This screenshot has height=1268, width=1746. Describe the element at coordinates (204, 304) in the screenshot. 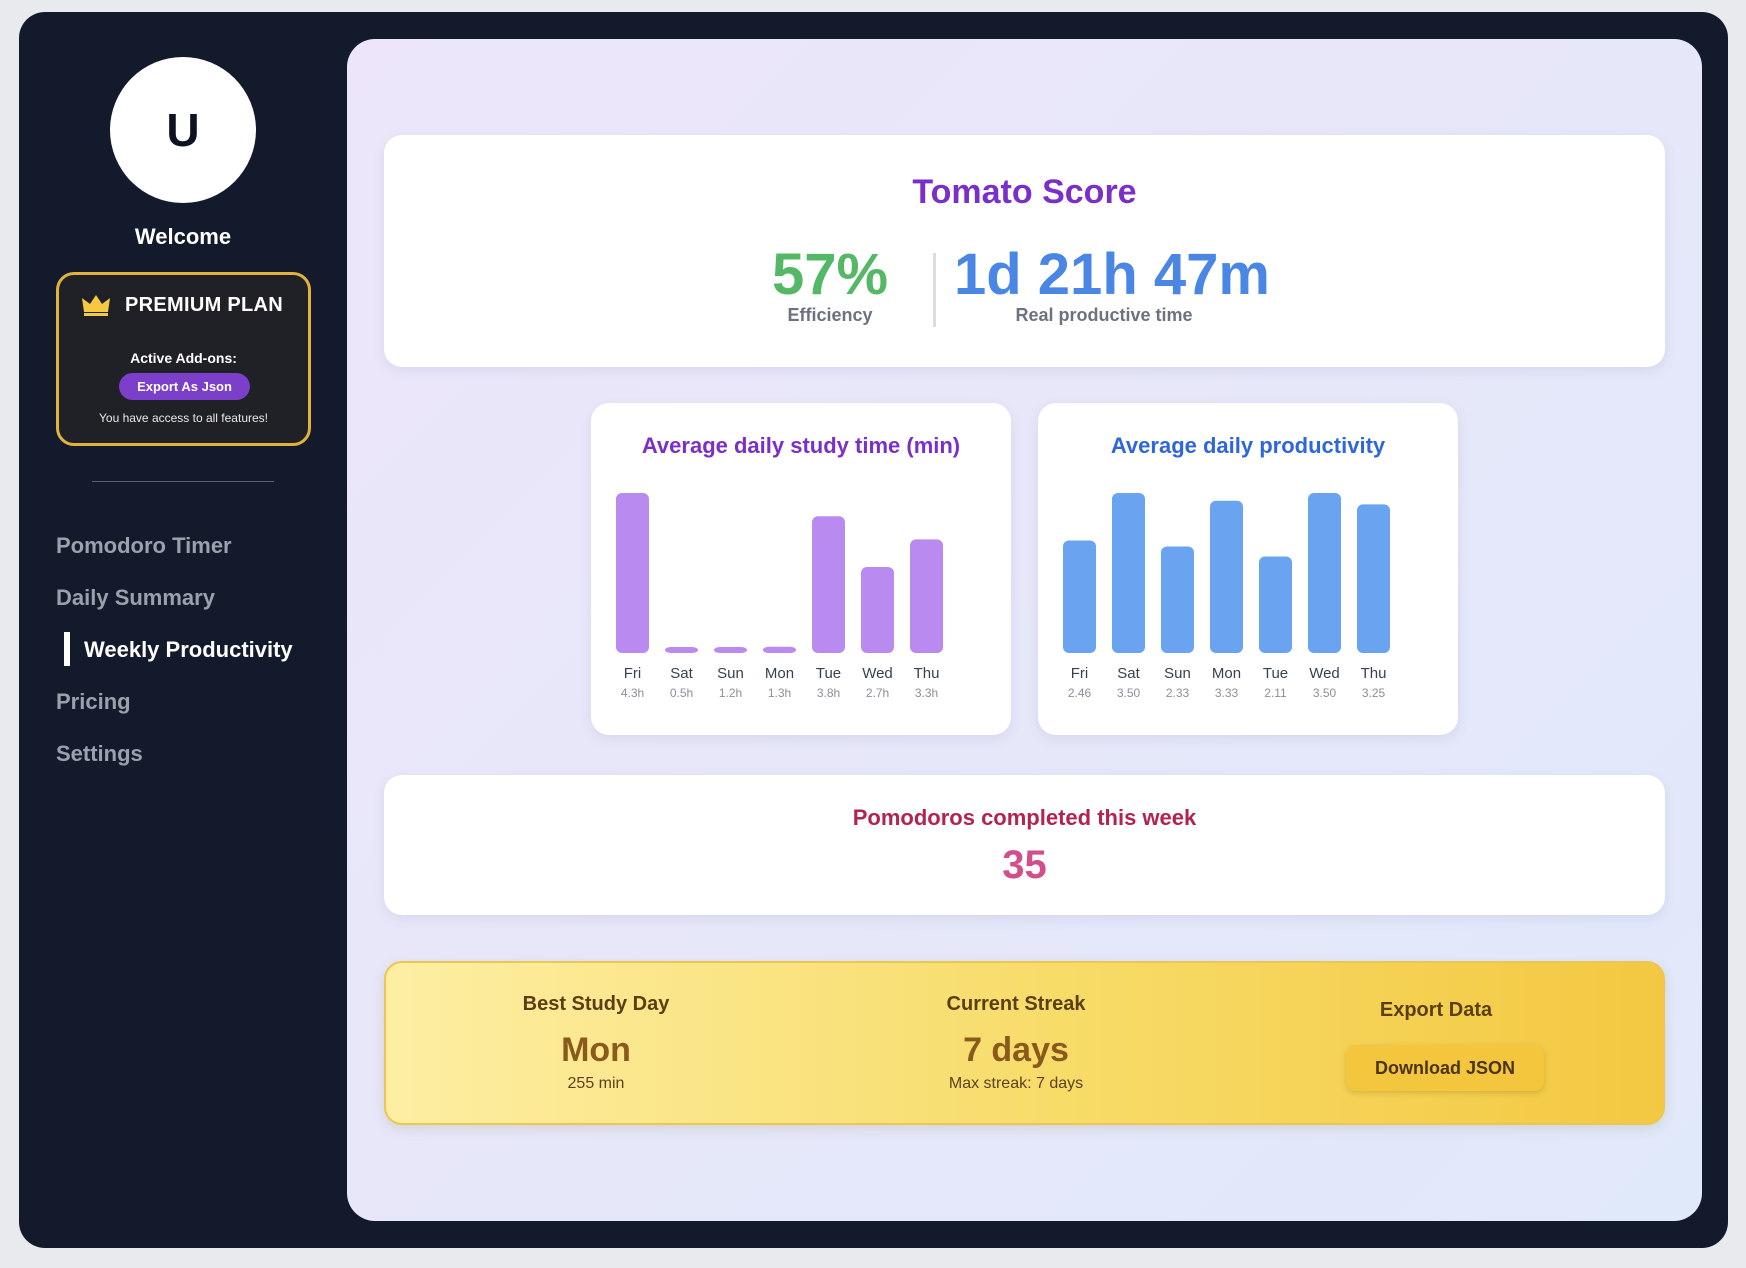

I see `plan-title: PREMIUM PLAN` at that location.